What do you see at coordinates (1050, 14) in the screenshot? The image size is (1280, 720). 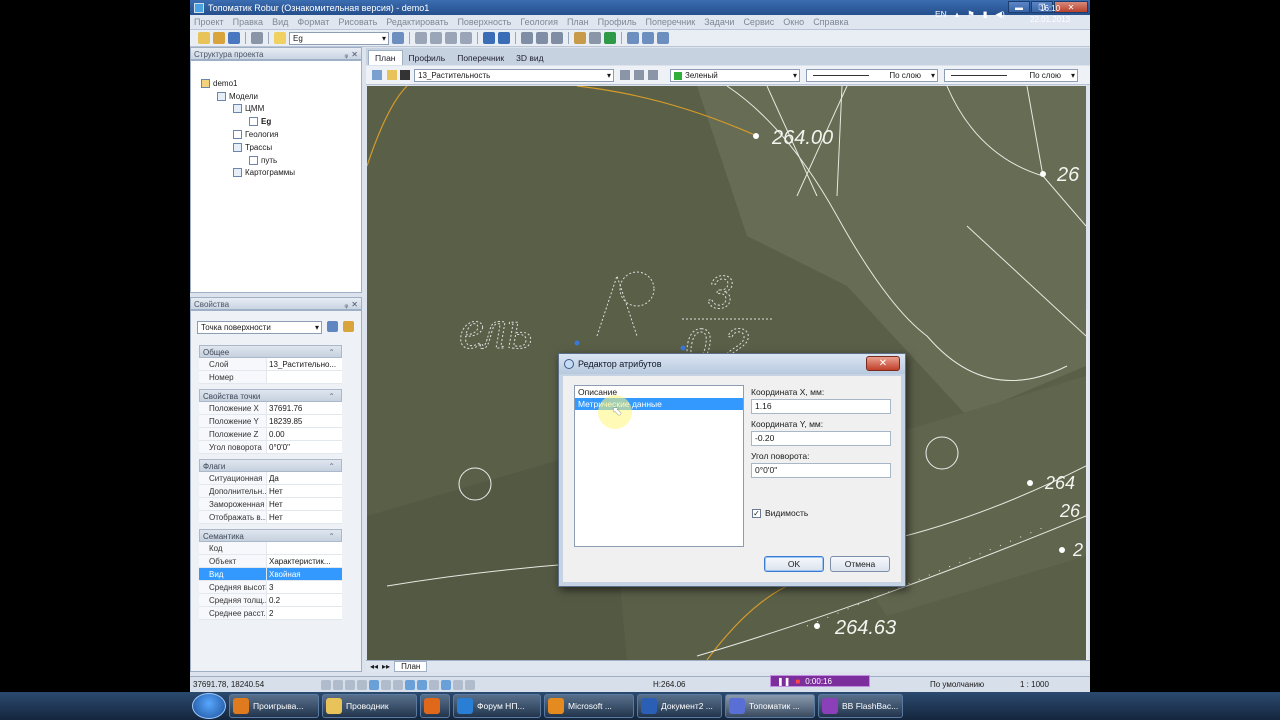 I see `clock: 16:10 22.01.2013` at bounding box center [1050, 14].